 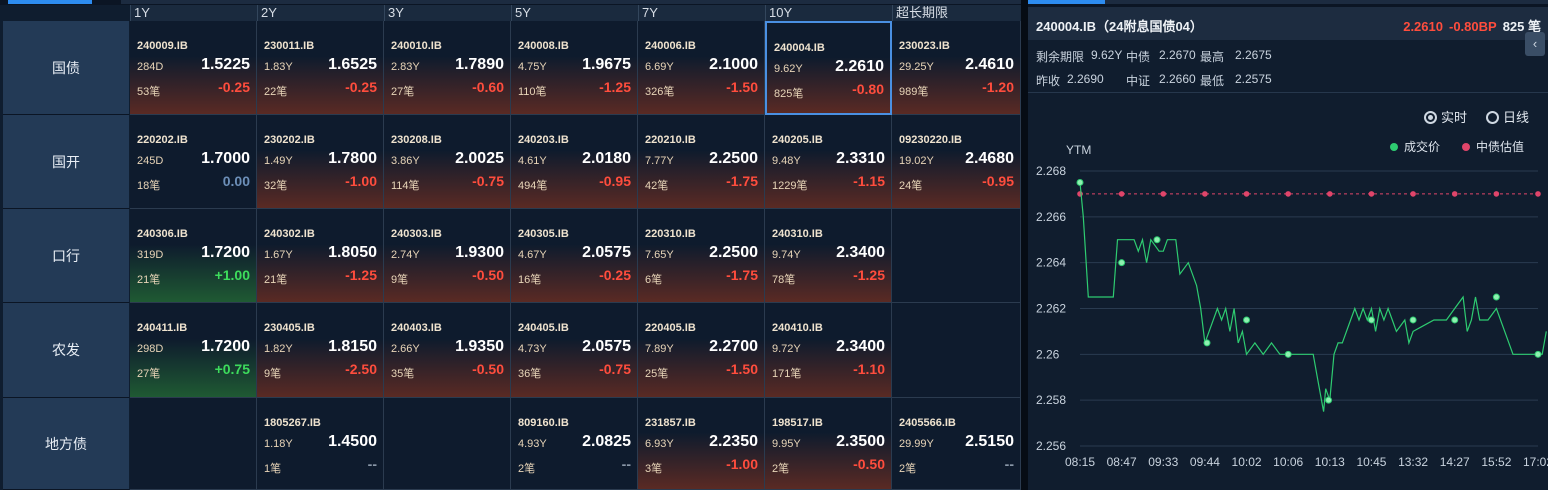 What do you see at coordinates (574, 350) in the screenshot?
I see `bond-quote-cell: 240405.IB 4.73Y 2.0575 36笔 -0.75` at bounding box center [574, 350].